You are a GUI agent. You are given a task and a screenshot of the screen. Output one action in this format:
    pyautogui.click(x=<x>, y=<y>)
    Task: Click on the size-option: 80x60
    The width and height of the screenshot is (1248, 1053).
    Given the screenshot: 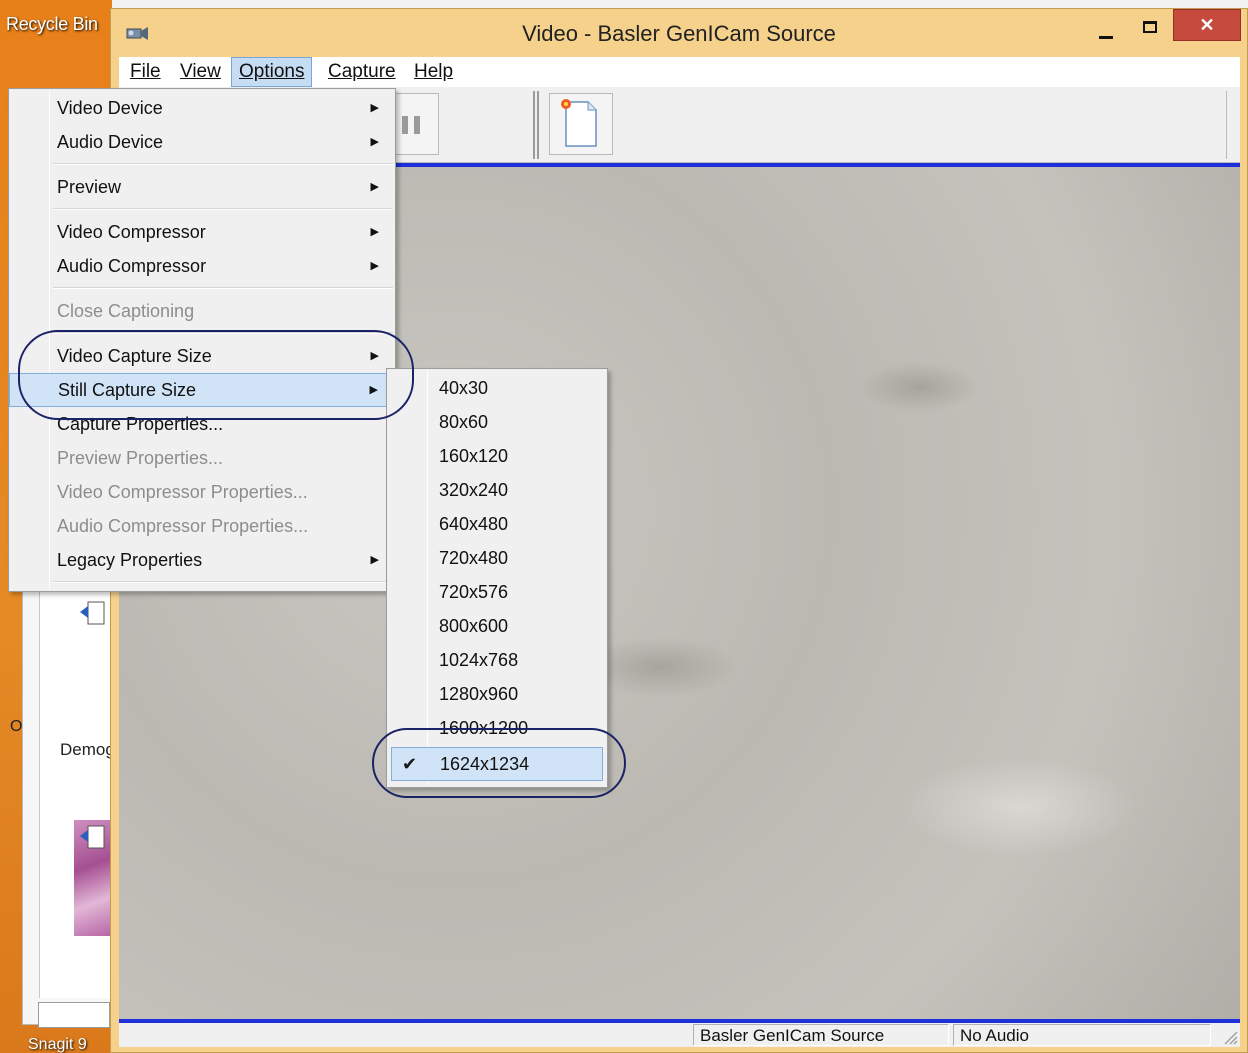 What is the action you would take?
    pyautogui.click(x=497, y=422)
    